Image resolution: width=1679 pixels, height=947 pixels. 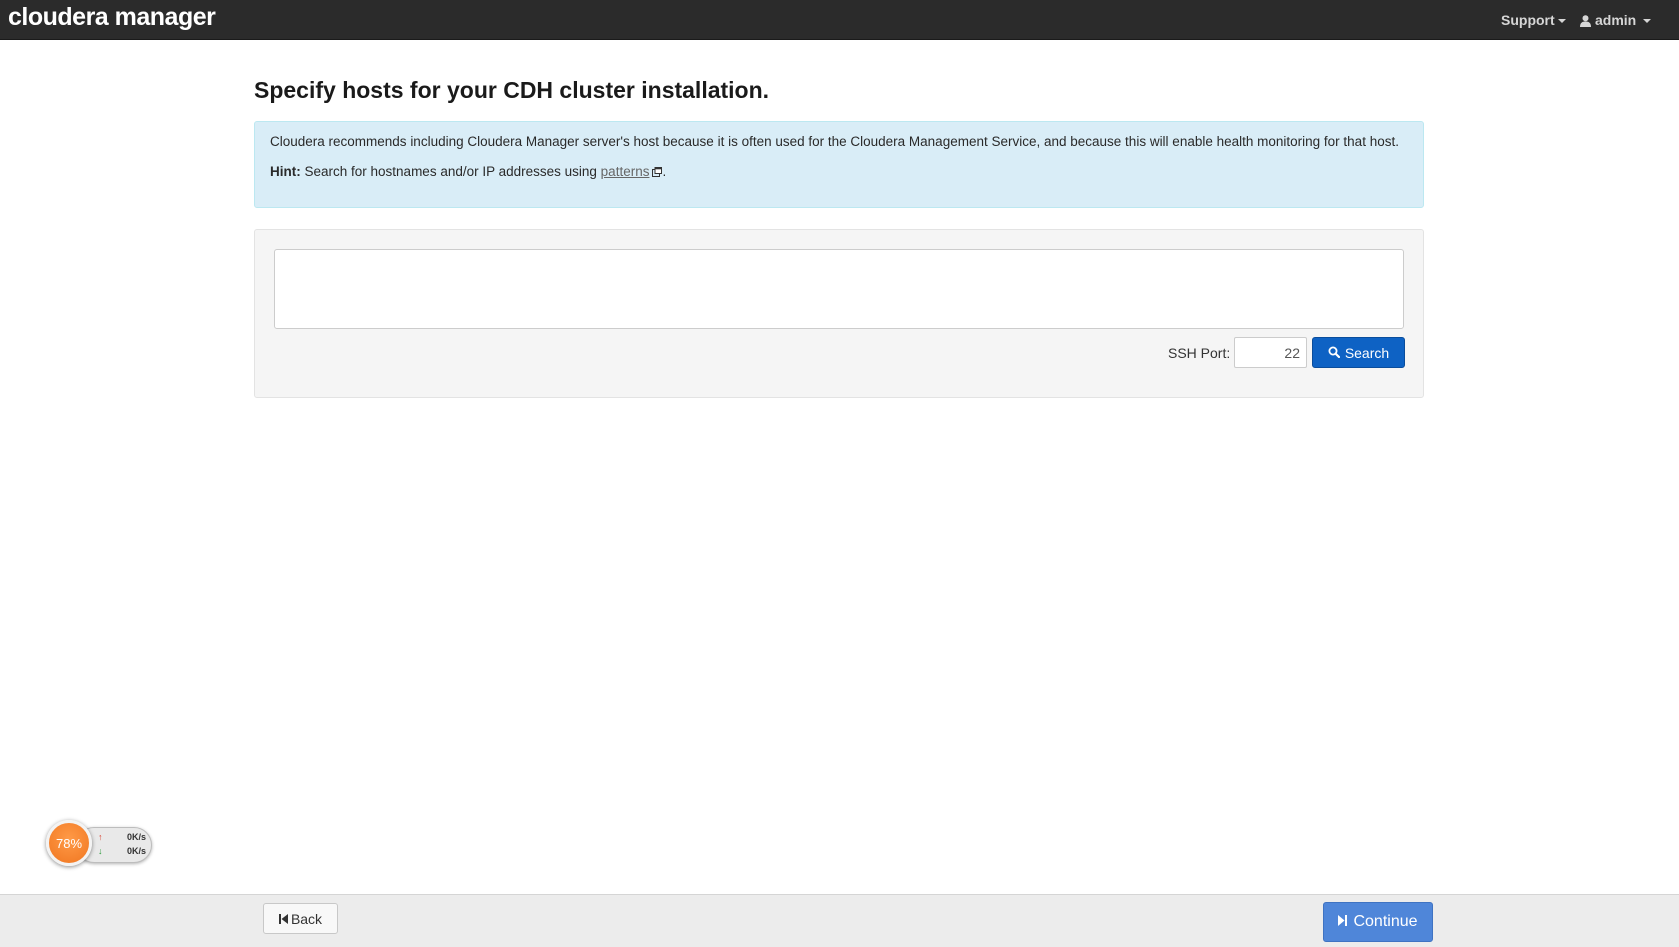 I want to click on hosts-textarea, so click(x=839, y=289).